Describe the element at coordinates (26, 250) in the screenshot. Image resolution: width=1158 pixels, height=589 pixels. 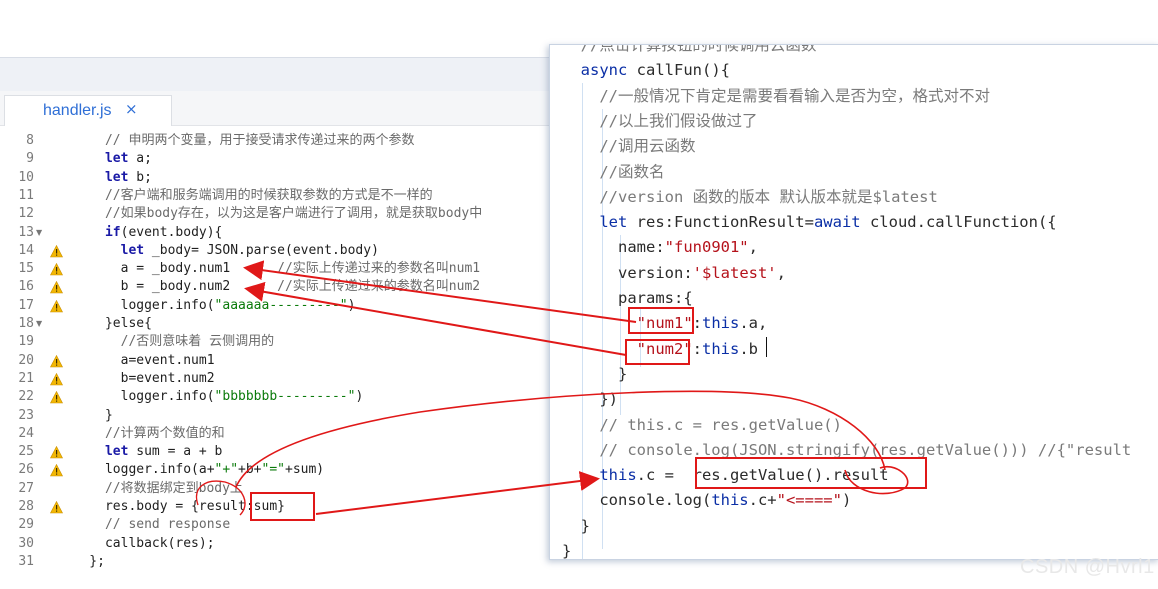
I see `line-number: 14` at that location.